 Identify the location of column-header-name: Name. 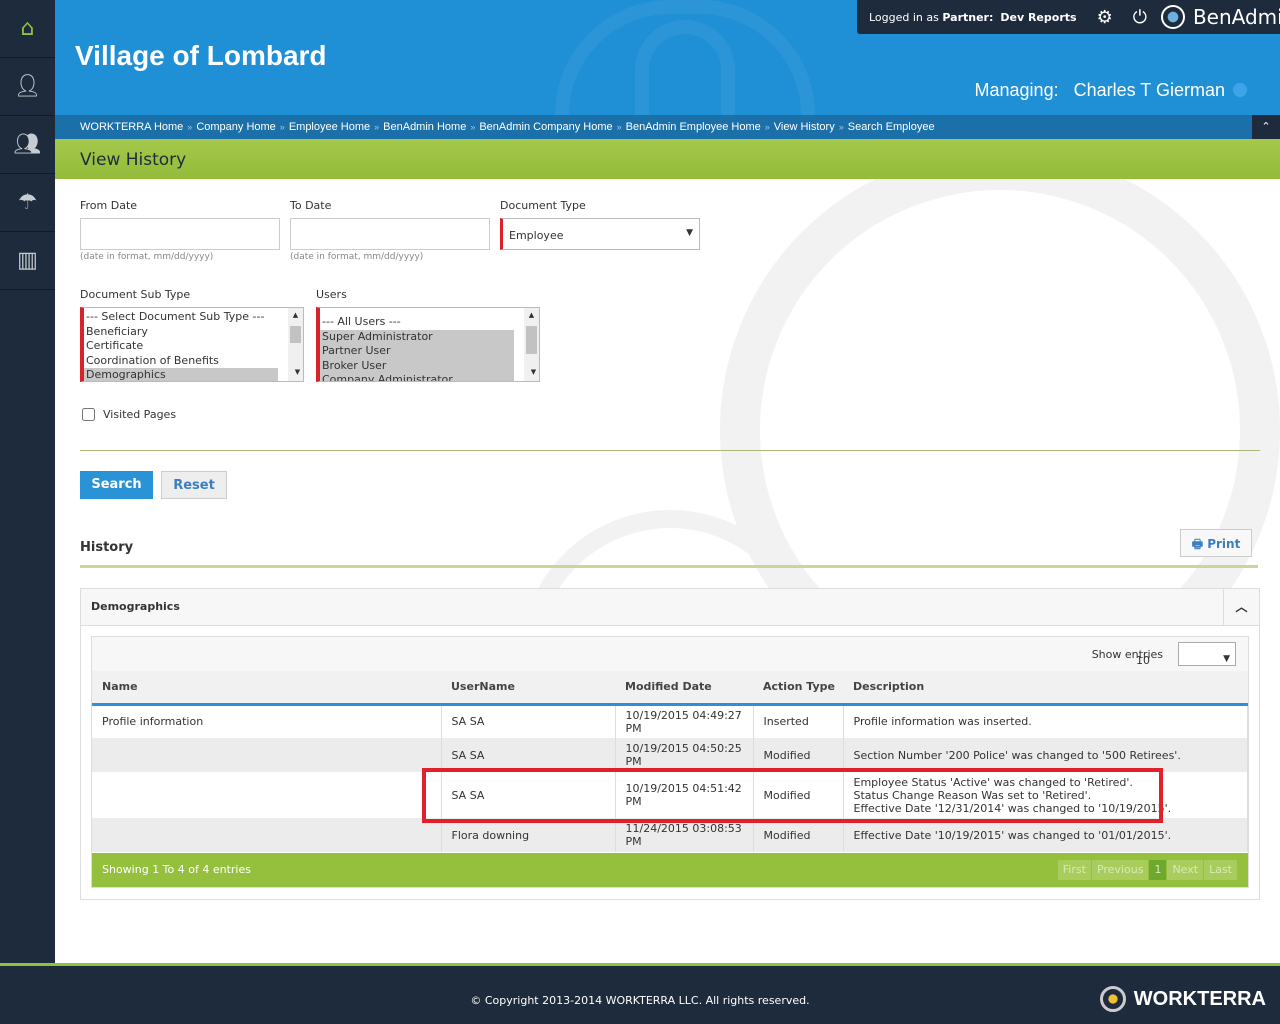
(266, 688).